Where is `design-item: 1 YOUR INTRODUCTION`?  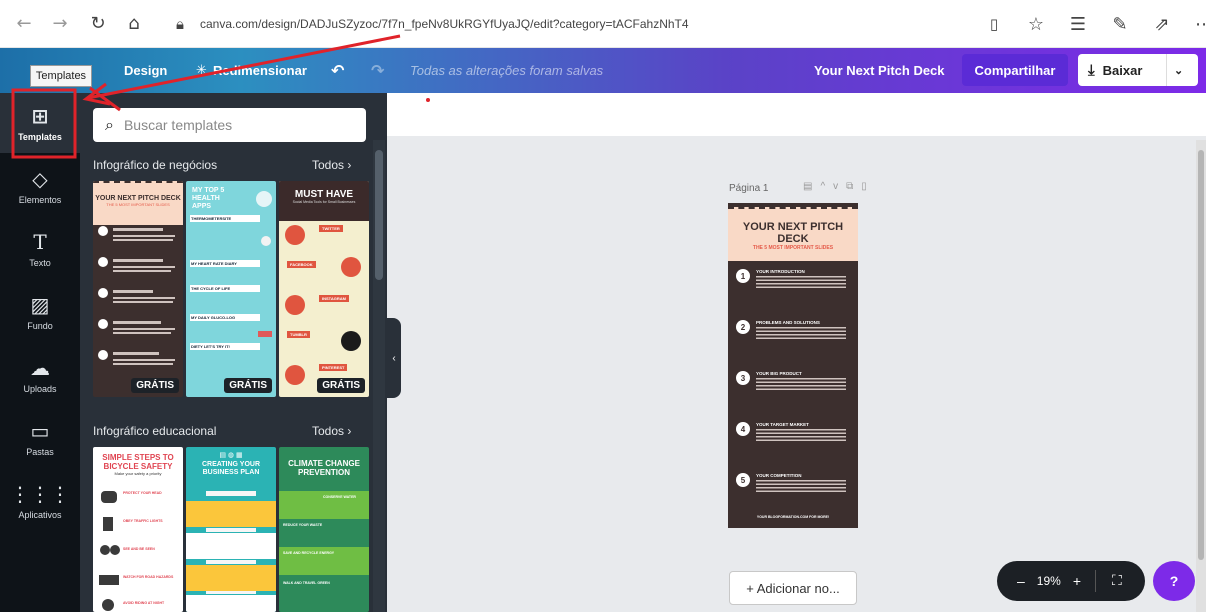
design-item: 1 YOUR INTRODUCTION is located at coordinates (791, 294).